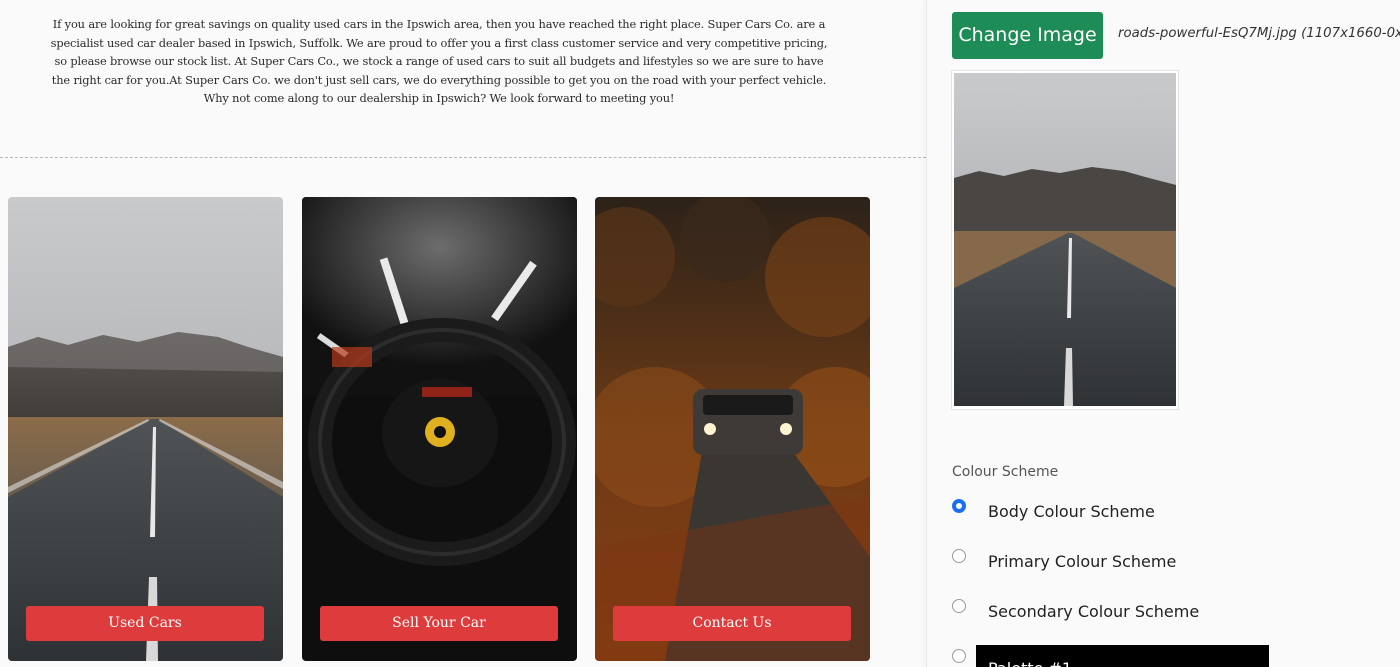 The height and width of the screenshot is (667, 1400). I want to click on preview-mountain-road-photo, so click(1065, 239).